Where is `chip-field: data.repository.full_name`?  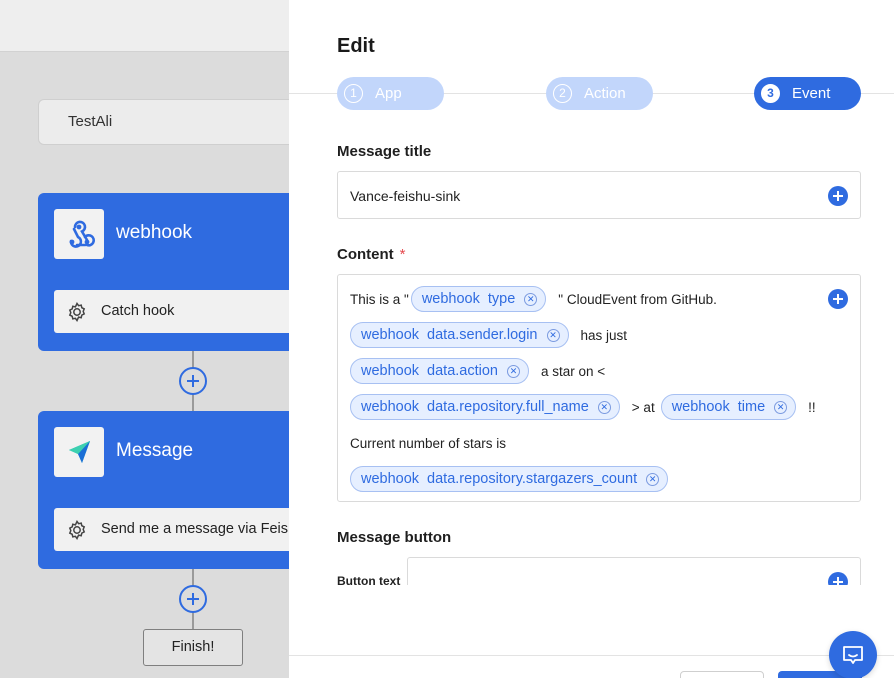 chip-field: data.repository.full_name is located at coordinates (508, 407).